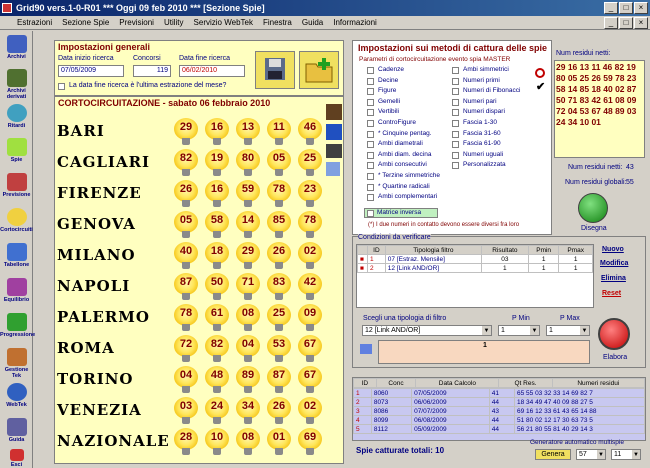 The height and width of the screenshot is (468, 650). I want to click on sidebar-item-cortocircuiti: Cortocircuiti, so click(16, 220).